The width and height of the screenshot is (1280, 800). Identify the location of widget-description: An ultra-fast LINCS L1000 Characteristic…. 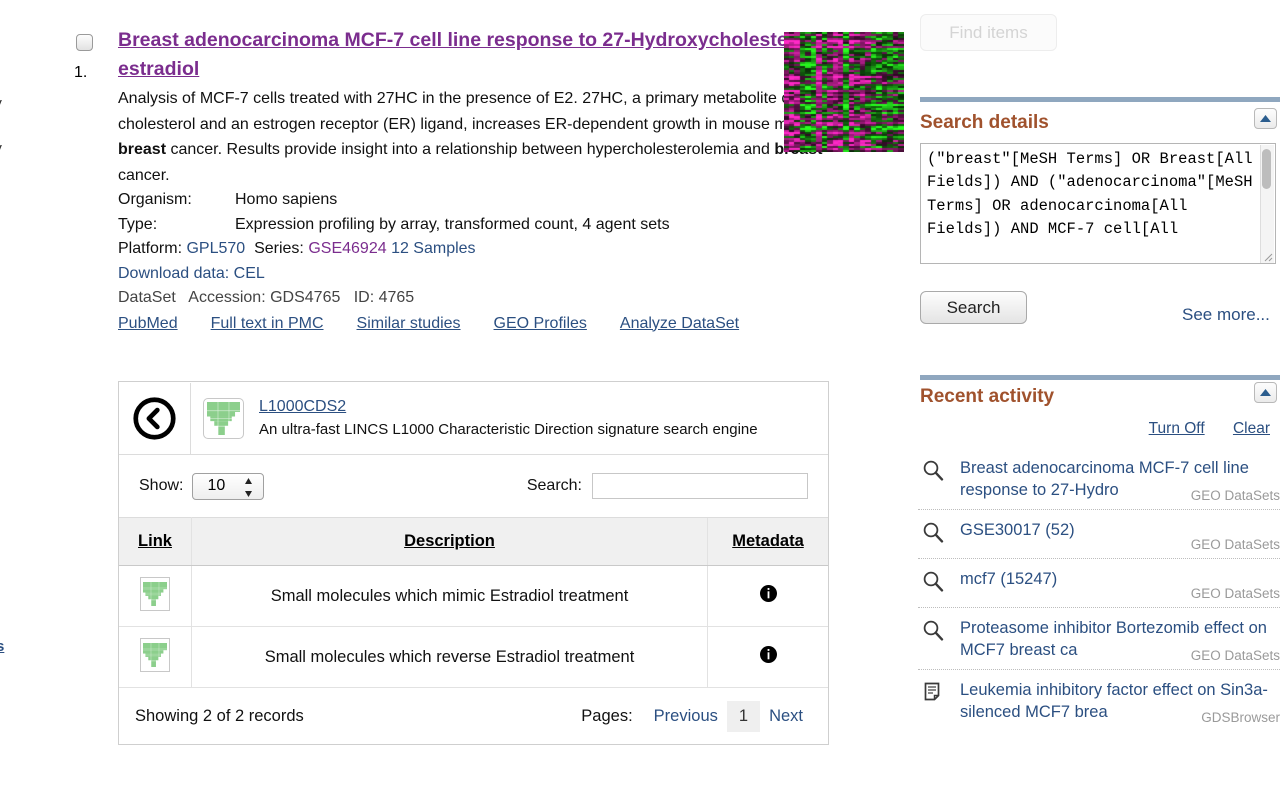
(508, 429).